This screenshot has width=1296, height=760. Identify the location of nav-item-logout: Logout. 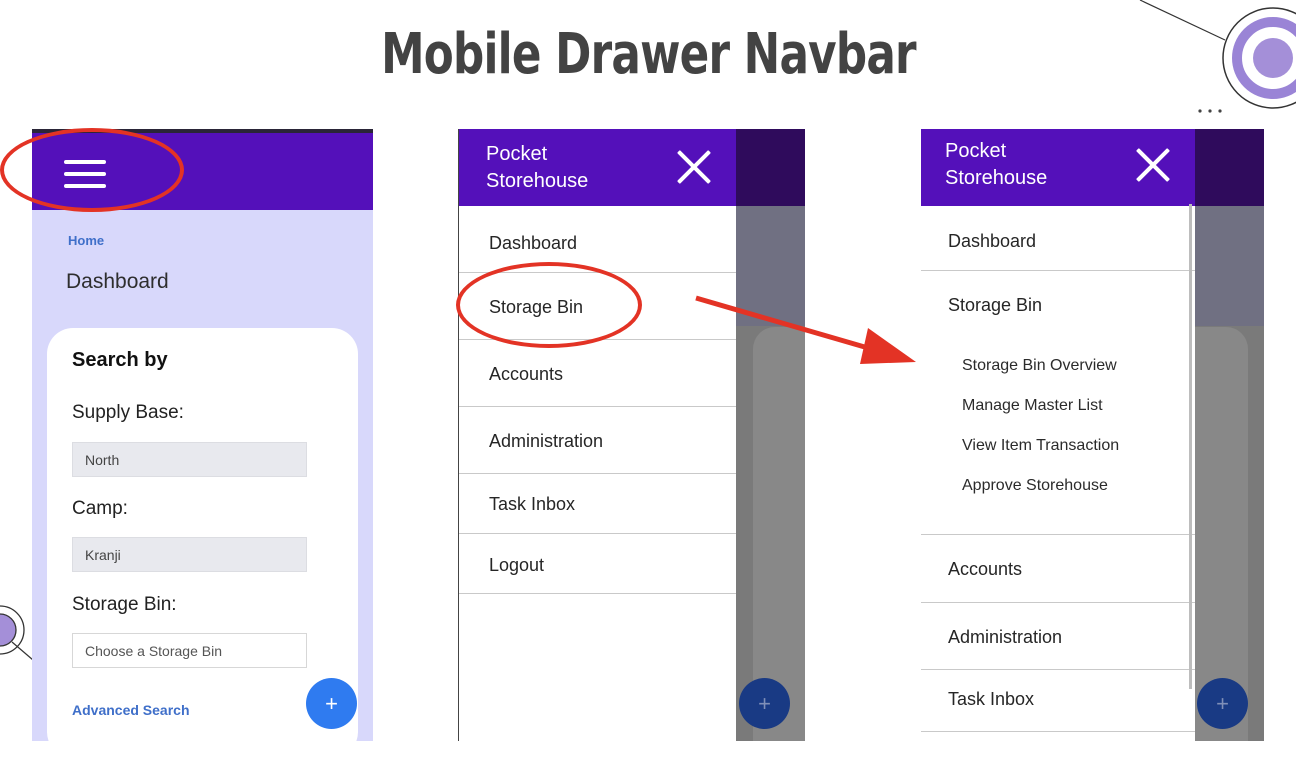
(597, 564).